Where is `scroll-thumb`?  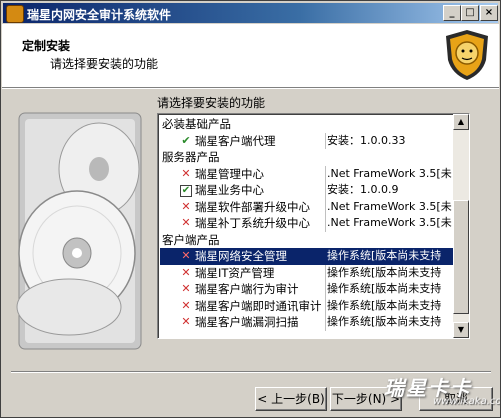 scroll-thumb is located at coordinates (461, 257).